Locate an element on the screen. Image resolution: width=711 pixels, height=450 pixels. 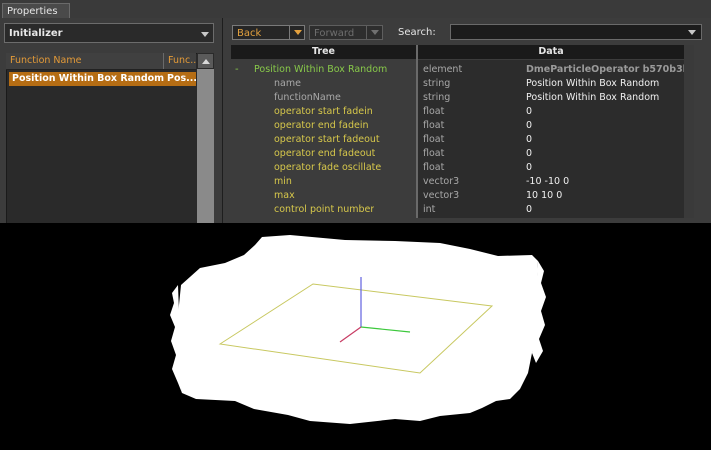
table-row: name string Position Within Box Random is located at coordinates (457, 84).